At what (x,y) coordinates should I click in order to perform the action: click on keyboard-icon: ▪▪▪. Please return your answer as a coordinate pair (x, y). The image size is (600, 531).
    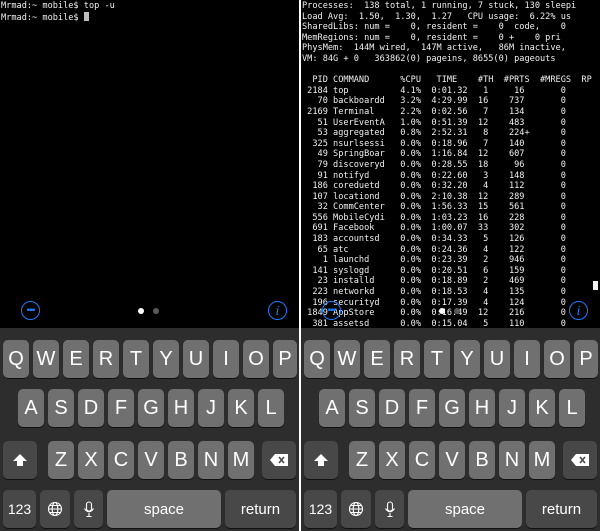
    Looking at the image, I should click on (332, 310).